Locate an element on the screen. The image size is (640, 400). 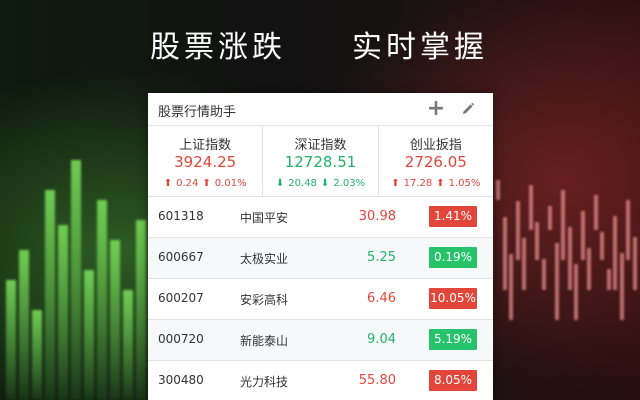
index-name: 深证指数 is located at coordinates (320, 145).